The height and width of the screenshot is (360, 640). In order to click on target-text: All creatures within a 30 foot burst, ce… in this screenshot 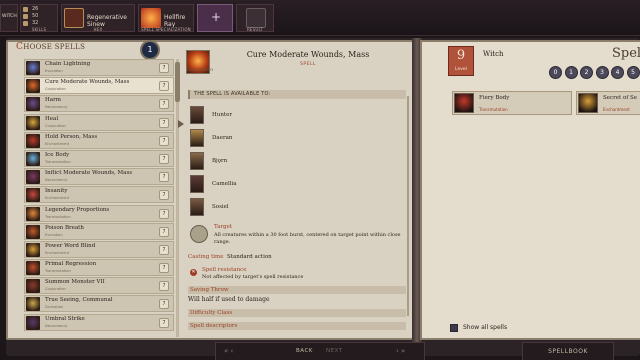, I will do `click(307, 238)`.